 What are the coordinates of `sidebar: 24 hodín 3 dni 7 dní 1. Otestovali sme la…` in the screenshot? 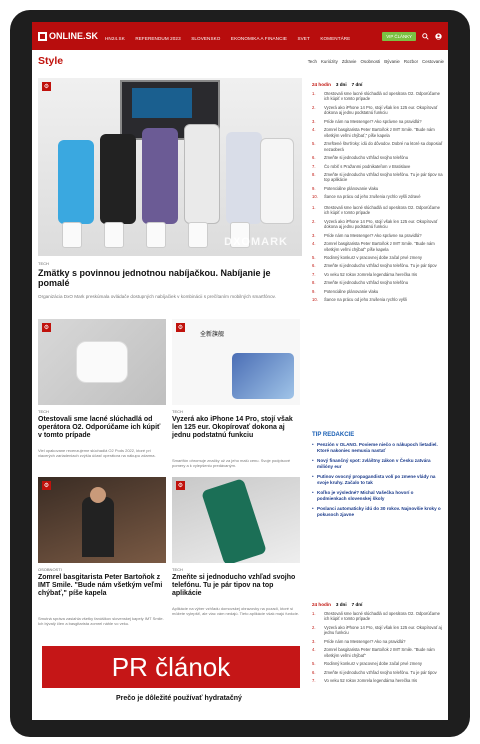 It's located at (378, 194).